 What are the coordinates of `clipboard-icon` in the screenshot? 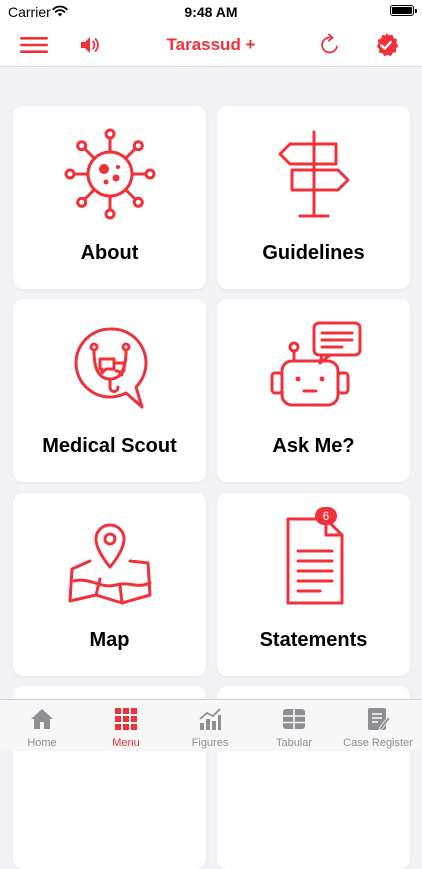 It's located at (379, 719).